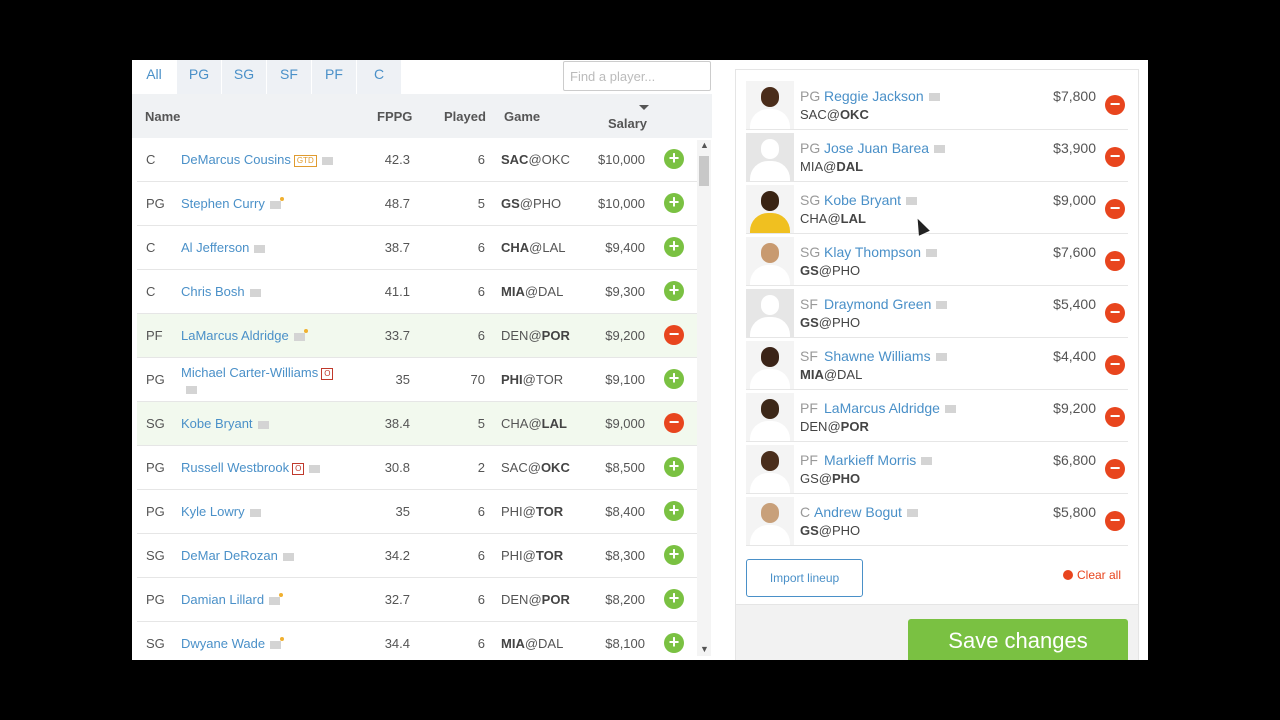  Describe the element at coordinates (804, 578) in the screenshot. I see `import-lineup-button: Import lineup` at that location.